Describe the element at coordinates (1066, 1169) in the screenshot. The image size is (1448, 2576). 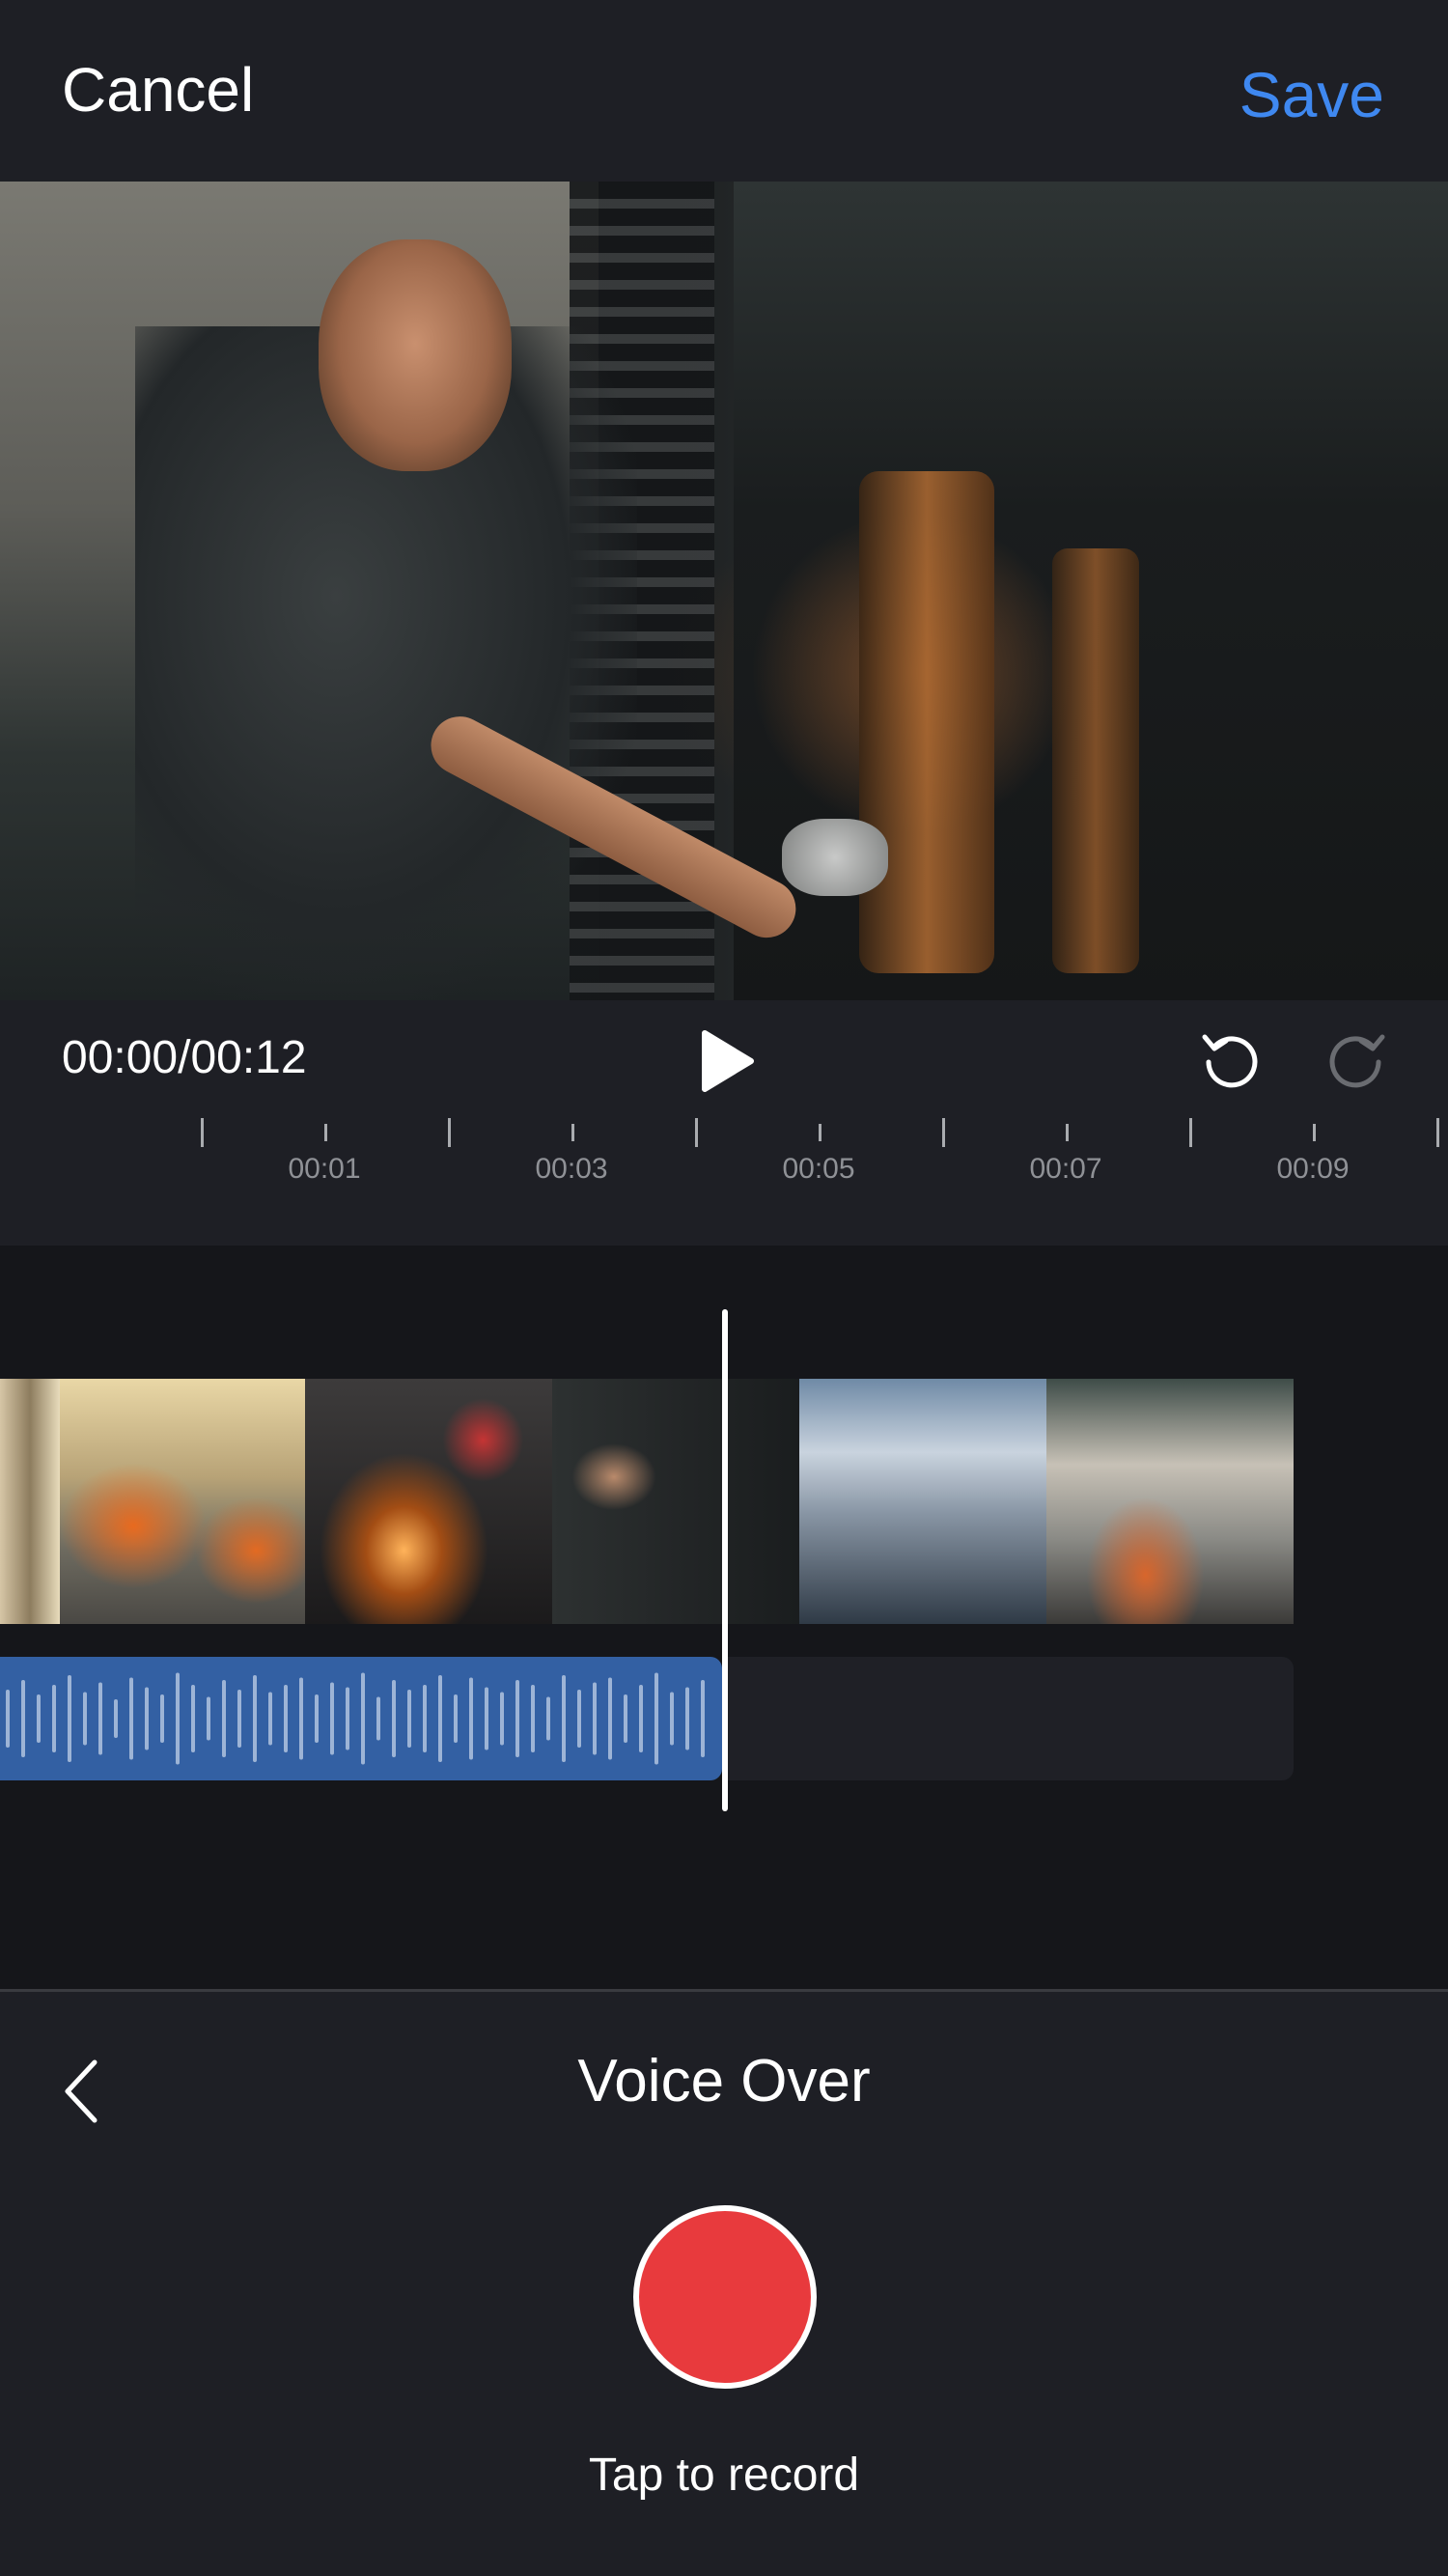
I see `ruler-label: 00:07` at that location.